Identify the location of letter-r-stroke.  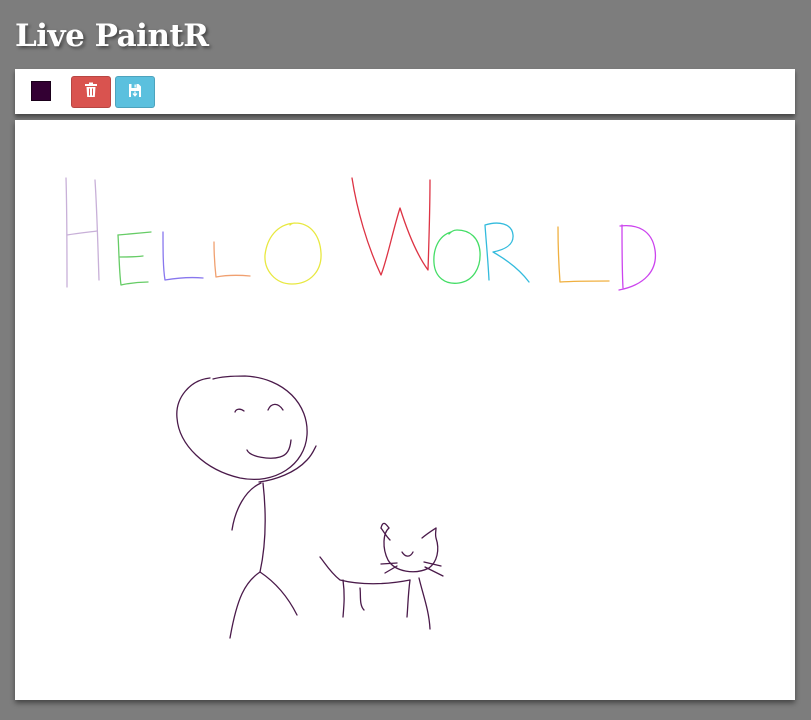
(507, 252).